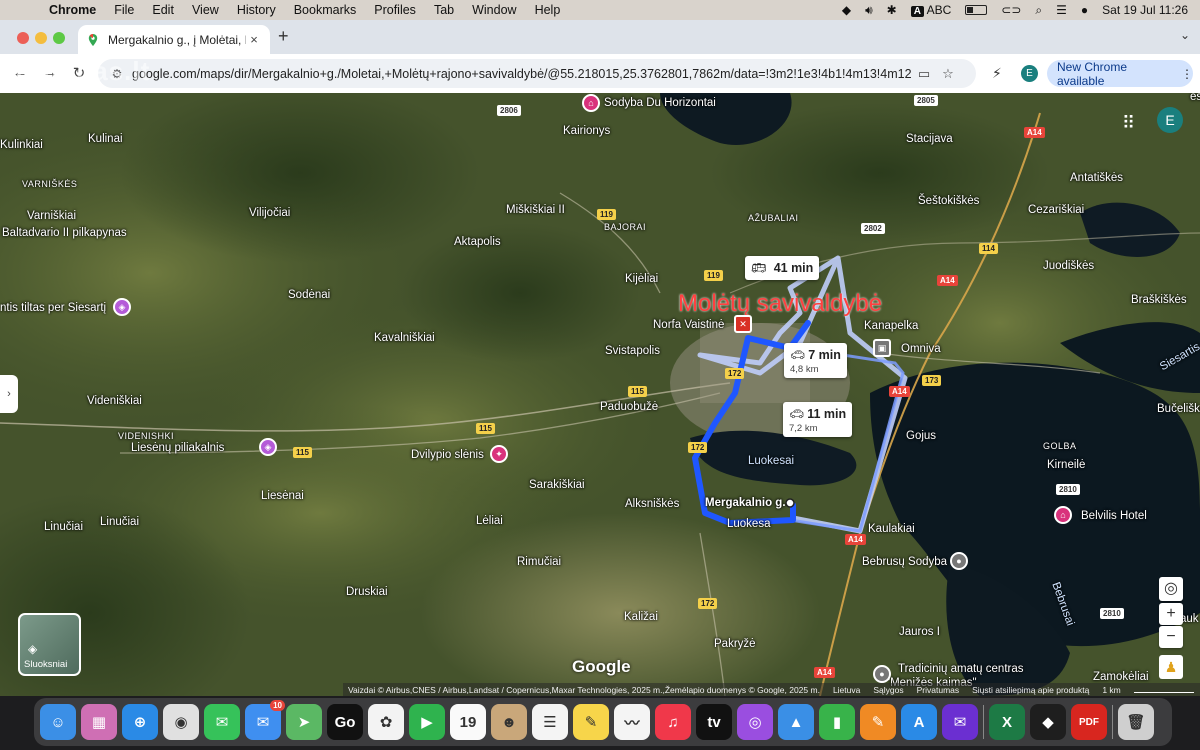  I want to click on dock-app-maps-icon: ➤, so click(304, 722).